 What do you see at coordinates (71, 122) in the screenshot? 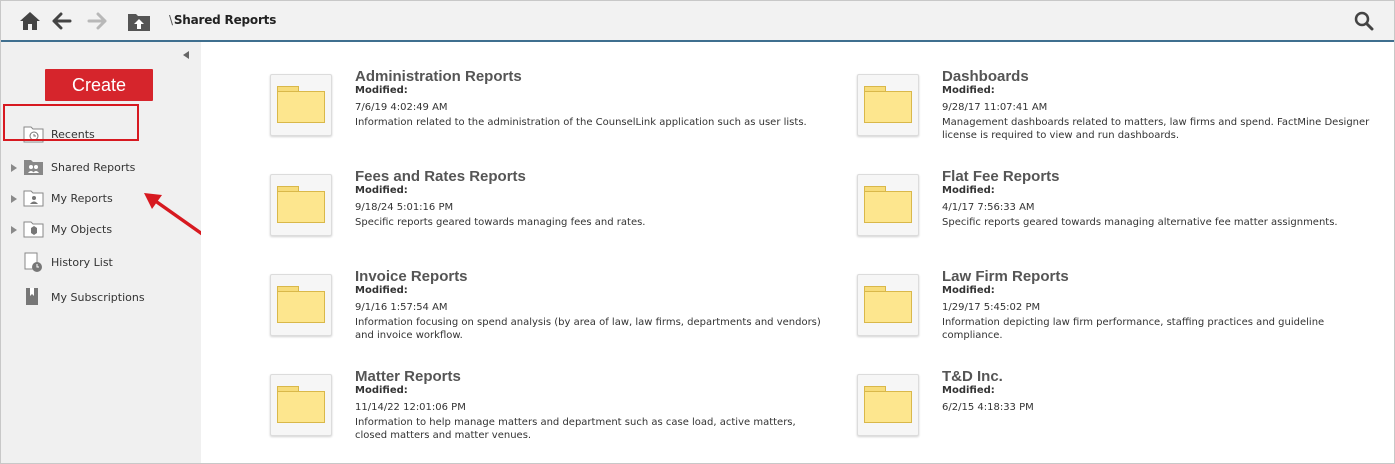
I see `highlight-box` at bounding box center [71, 122].